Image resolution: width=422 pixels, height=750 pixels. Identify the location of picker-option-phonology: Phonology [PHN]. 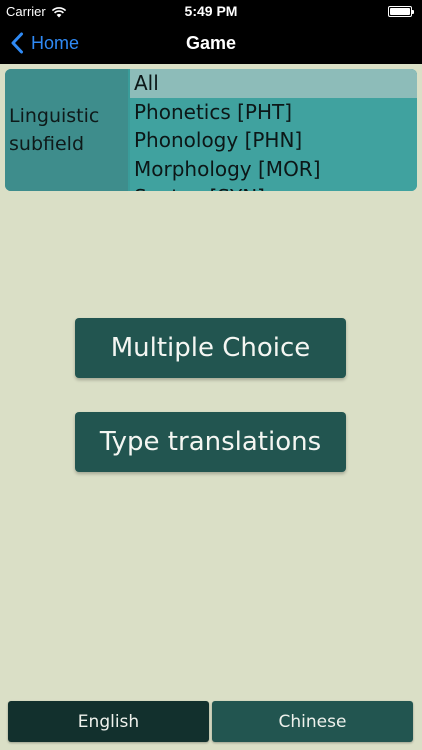
(273, 140).